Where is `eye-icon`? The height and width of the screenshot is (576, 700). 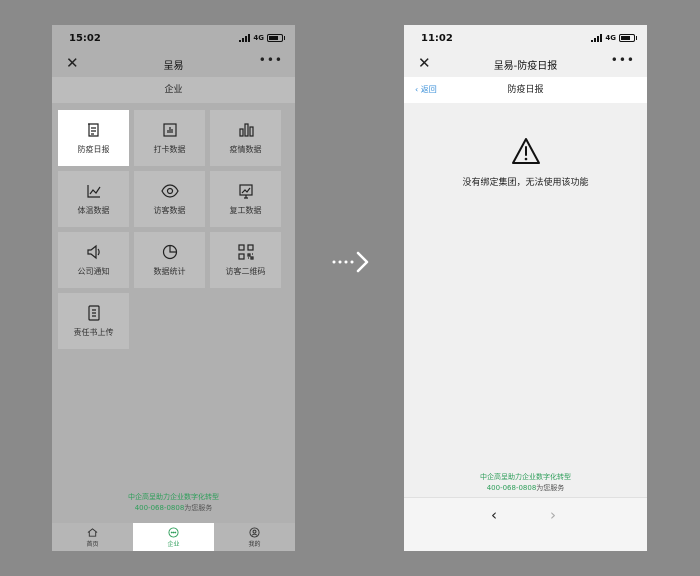 eye-icon is located at coordinates (169, 191).